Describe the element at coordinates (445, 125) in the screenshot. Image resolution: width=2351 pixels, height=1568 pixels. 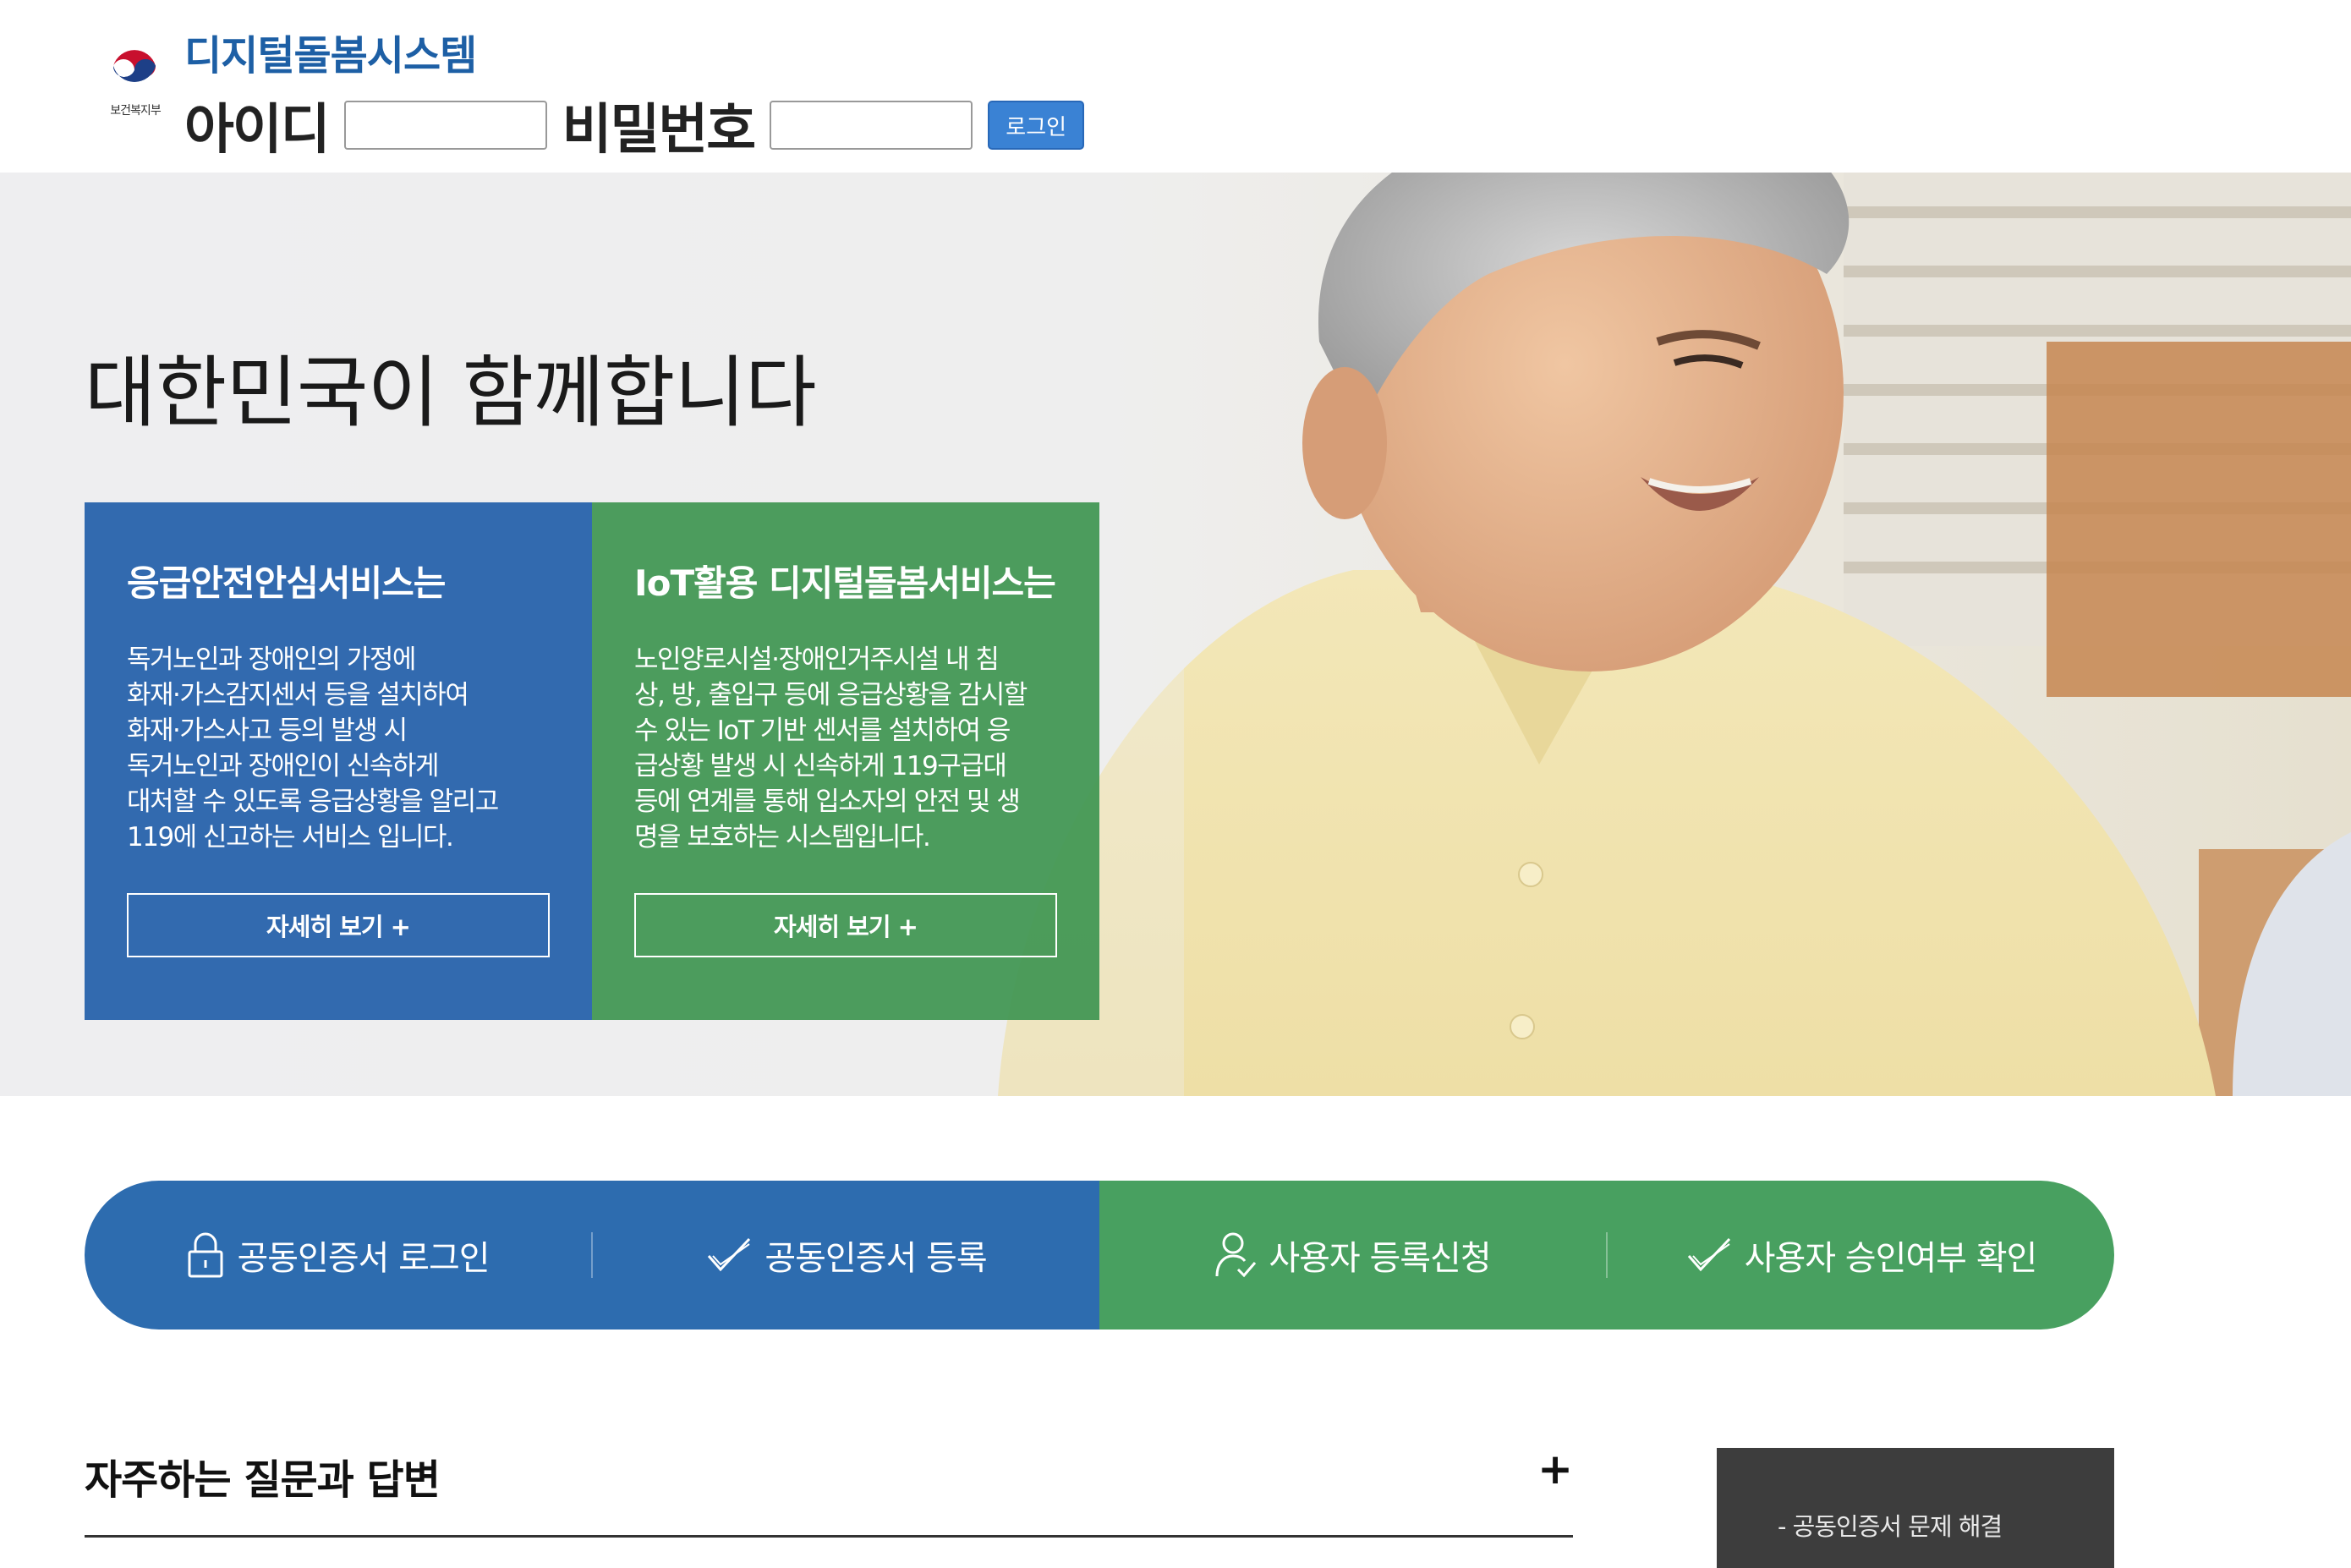
I see `id-input` at that location.